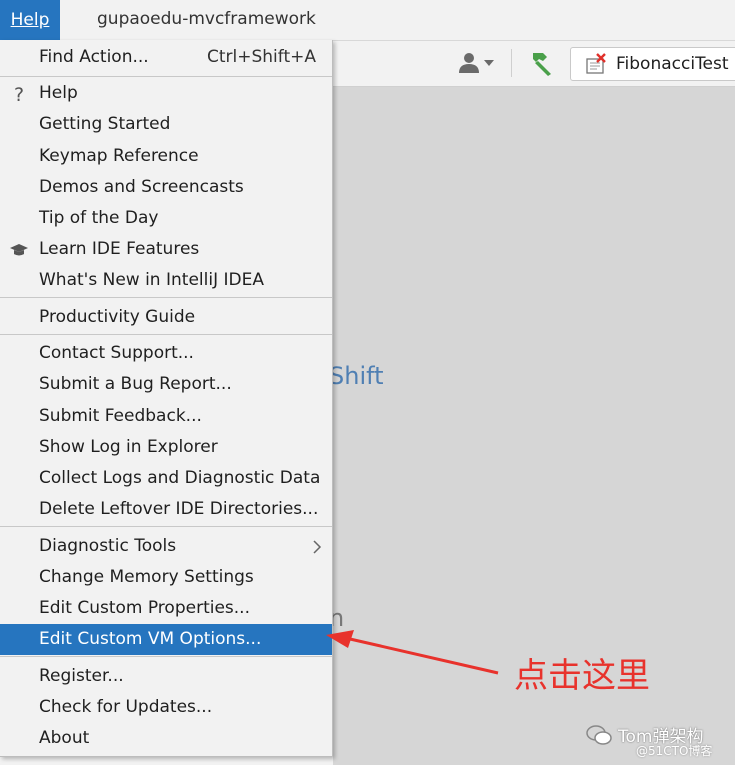 The width and height of the screenshot is (735, 765). What do you see at coordinates (479, 64) in the screenshot?
I see `user-dropdown-icon` at bounding box center [479, 64].